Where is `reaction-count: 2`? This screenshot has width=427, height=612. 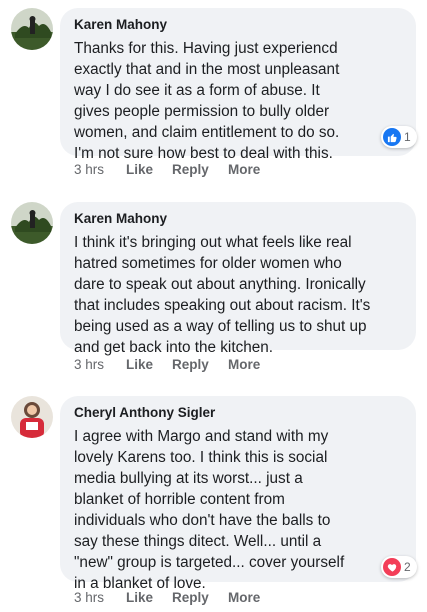
reaction-count: 2 is located at coordinates (407, 567).